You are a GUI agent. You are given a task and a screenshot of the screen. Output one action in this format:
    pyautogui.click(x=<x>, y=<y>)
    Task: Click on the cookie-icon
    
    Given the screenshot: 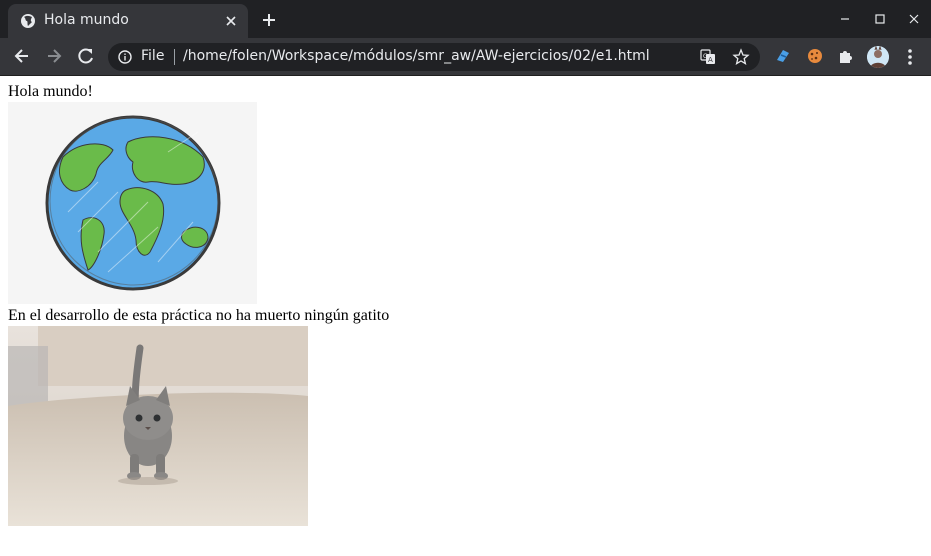 What is the action you would take?
    pyautogui.click(x=815, y=56)
    